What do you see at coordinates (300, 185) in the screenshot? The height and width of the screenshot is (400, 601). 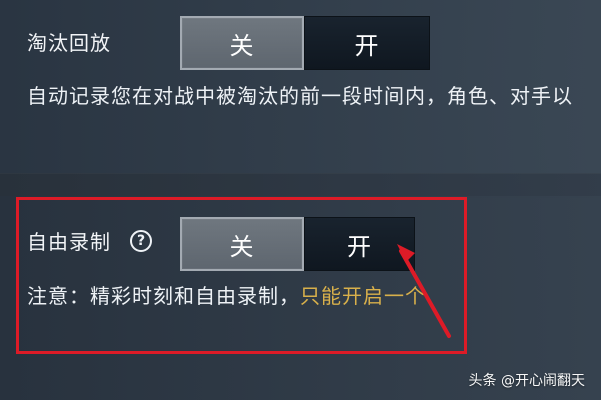 I see `section-divider` at bounding box center [300, 185].